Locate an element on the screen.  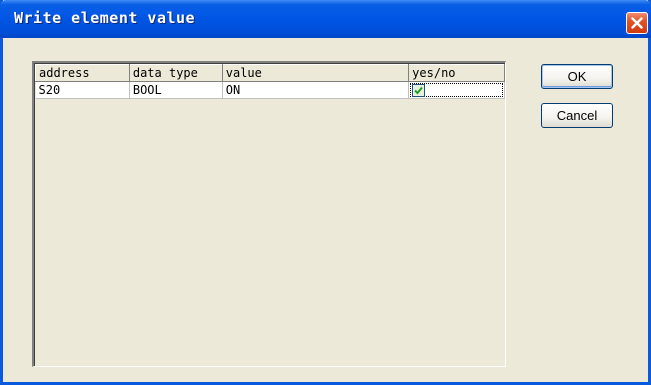
title-bar: Write element value is located at coordinates (325, 19).